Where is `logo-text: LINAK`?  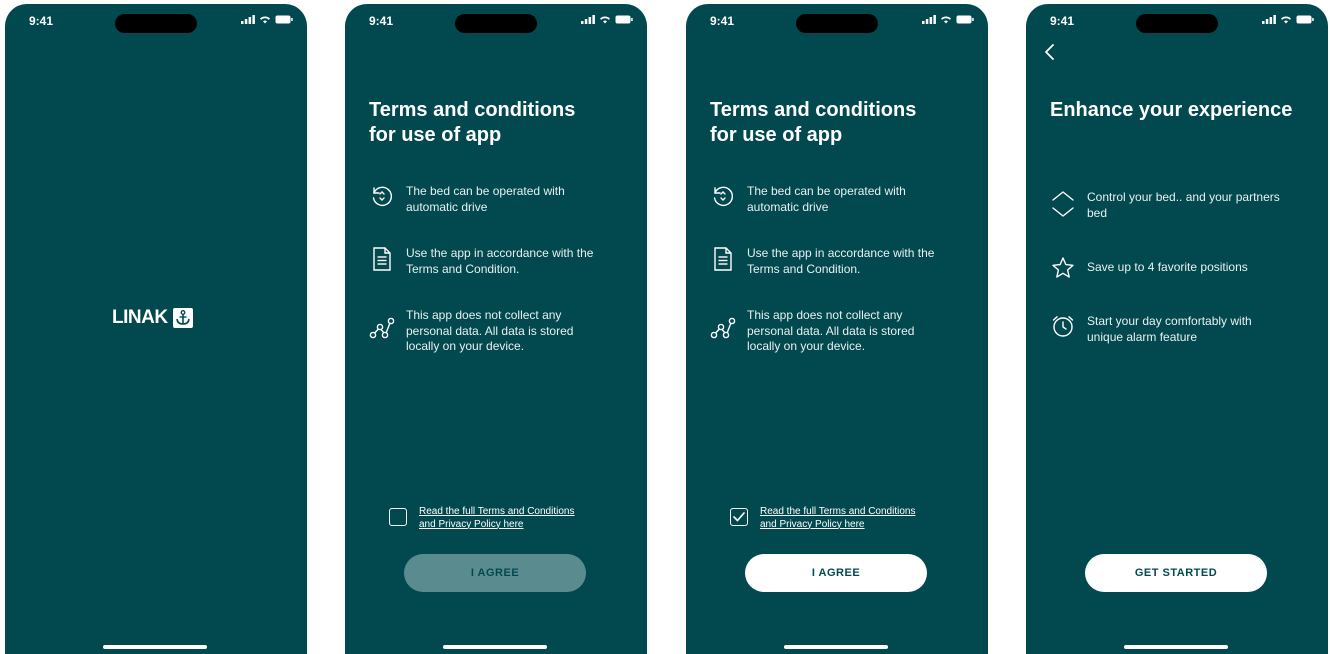 logo-text: LINAK is located at coordinates (140, 317).